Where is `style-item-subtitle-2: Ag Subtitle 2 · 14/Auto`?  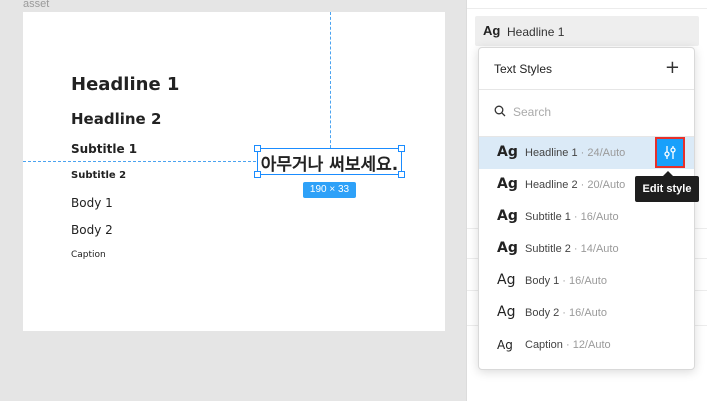
style-item-subtitle-2: Ag Subtitle 2 · 14/Auto is located at coordinates (586, 249).